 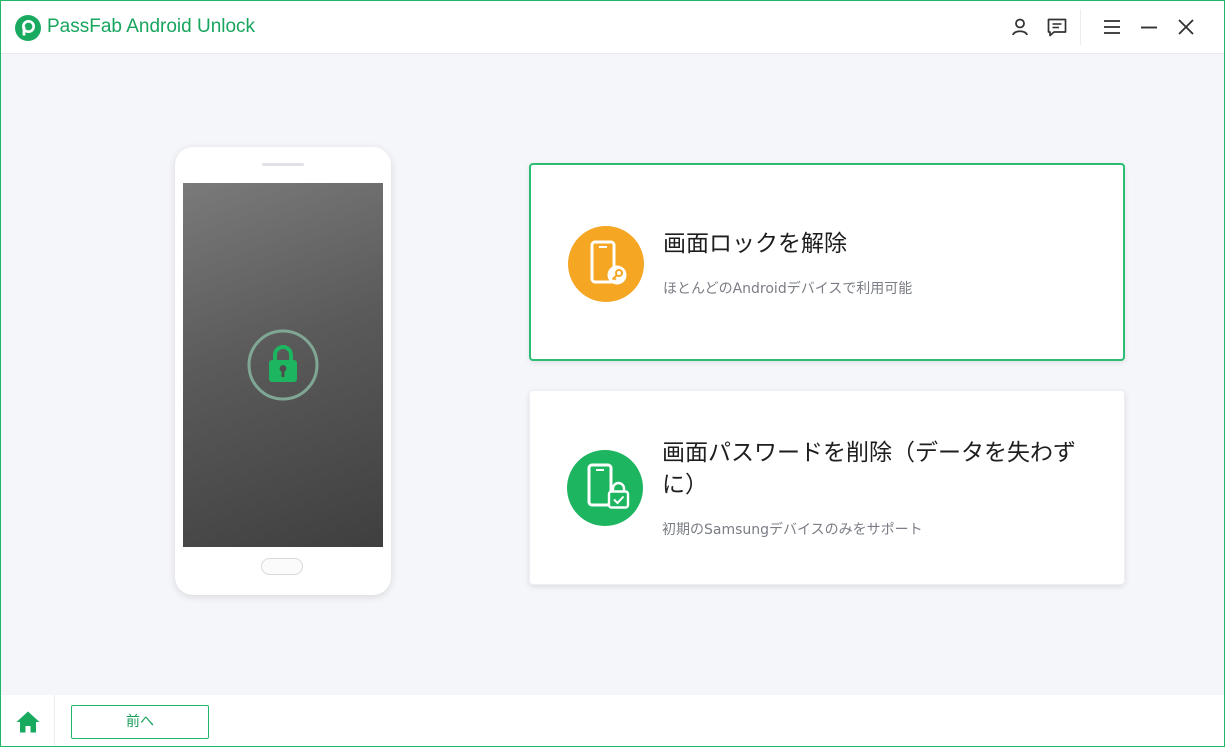 What do you see at coordinates (151, 26) in the screenshot?
I see `app-title: PassFab Android Unlock` at bounding box center [151, 26].